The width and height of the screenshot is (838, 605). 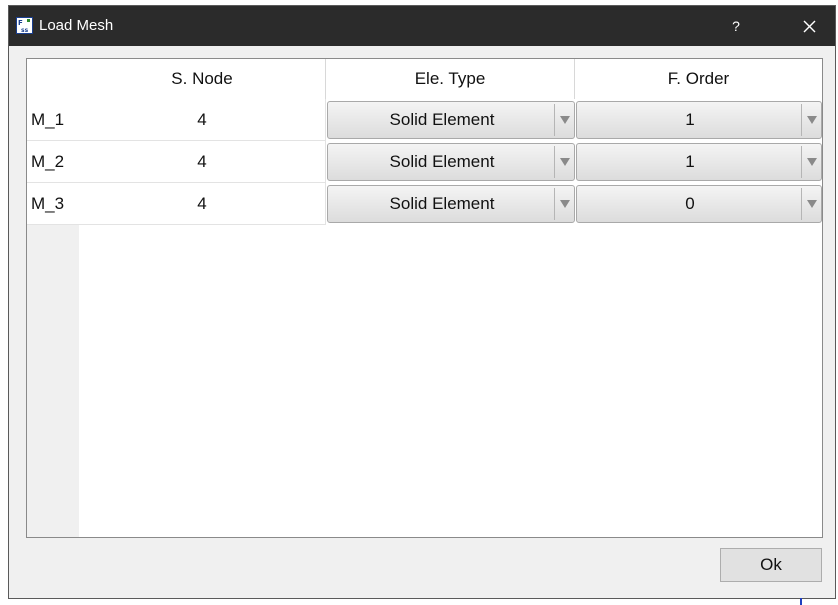 What do you see at coordinates (801, 601) in the screenshot?
I see `background-window-edge` at bounding box center [801, 601].